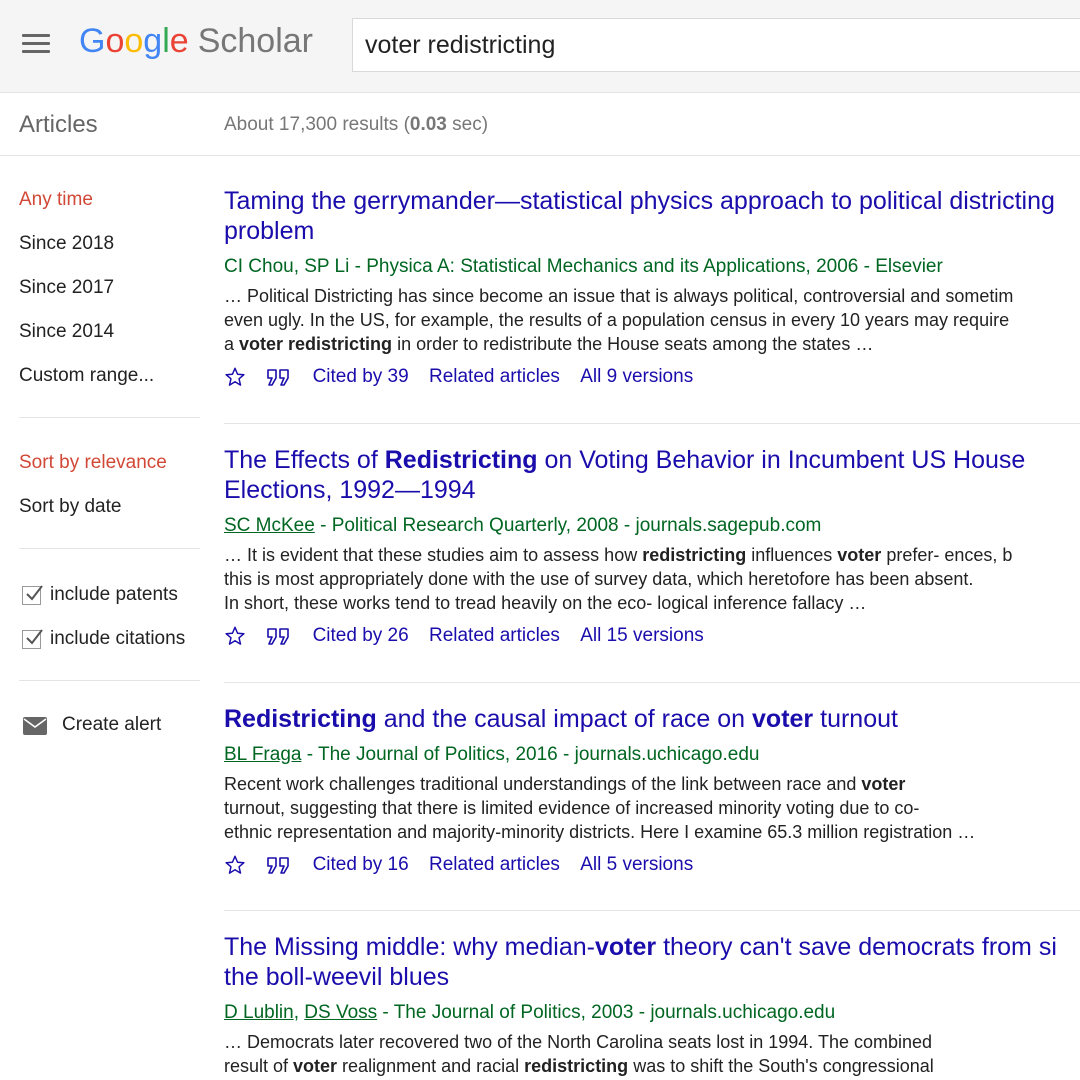 The height and width of the screenshot is (1080, 1080). Describe the element at coordinates (56, 200) in the screenshot. I see `filter-any-time: Any time` at that location.